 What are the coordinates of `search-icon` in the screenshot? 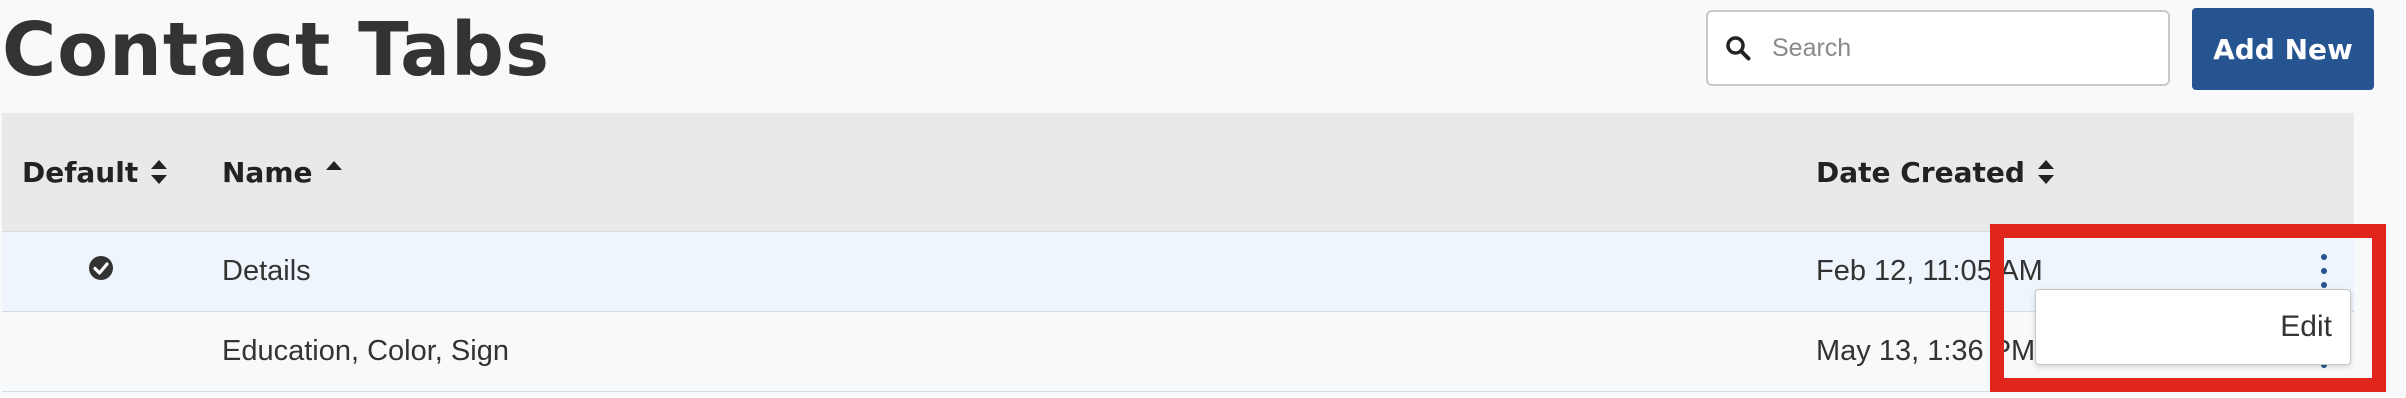 It's located at (1738, 48).